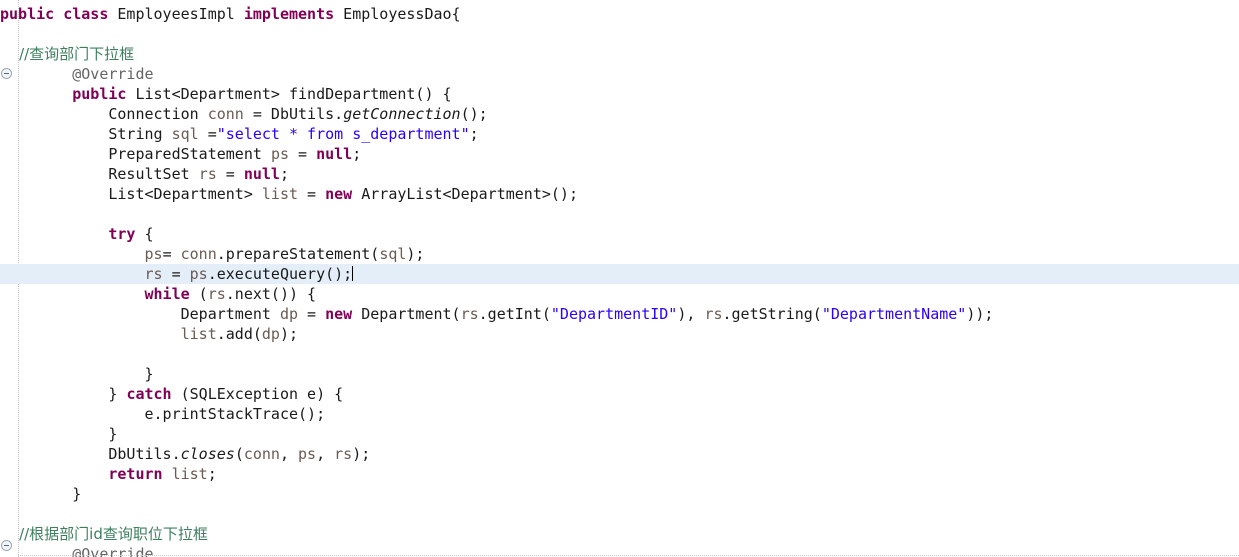 This screenshot has width=1239, height=557. I want to click on code-line-3: @Override, so click(619, 74).